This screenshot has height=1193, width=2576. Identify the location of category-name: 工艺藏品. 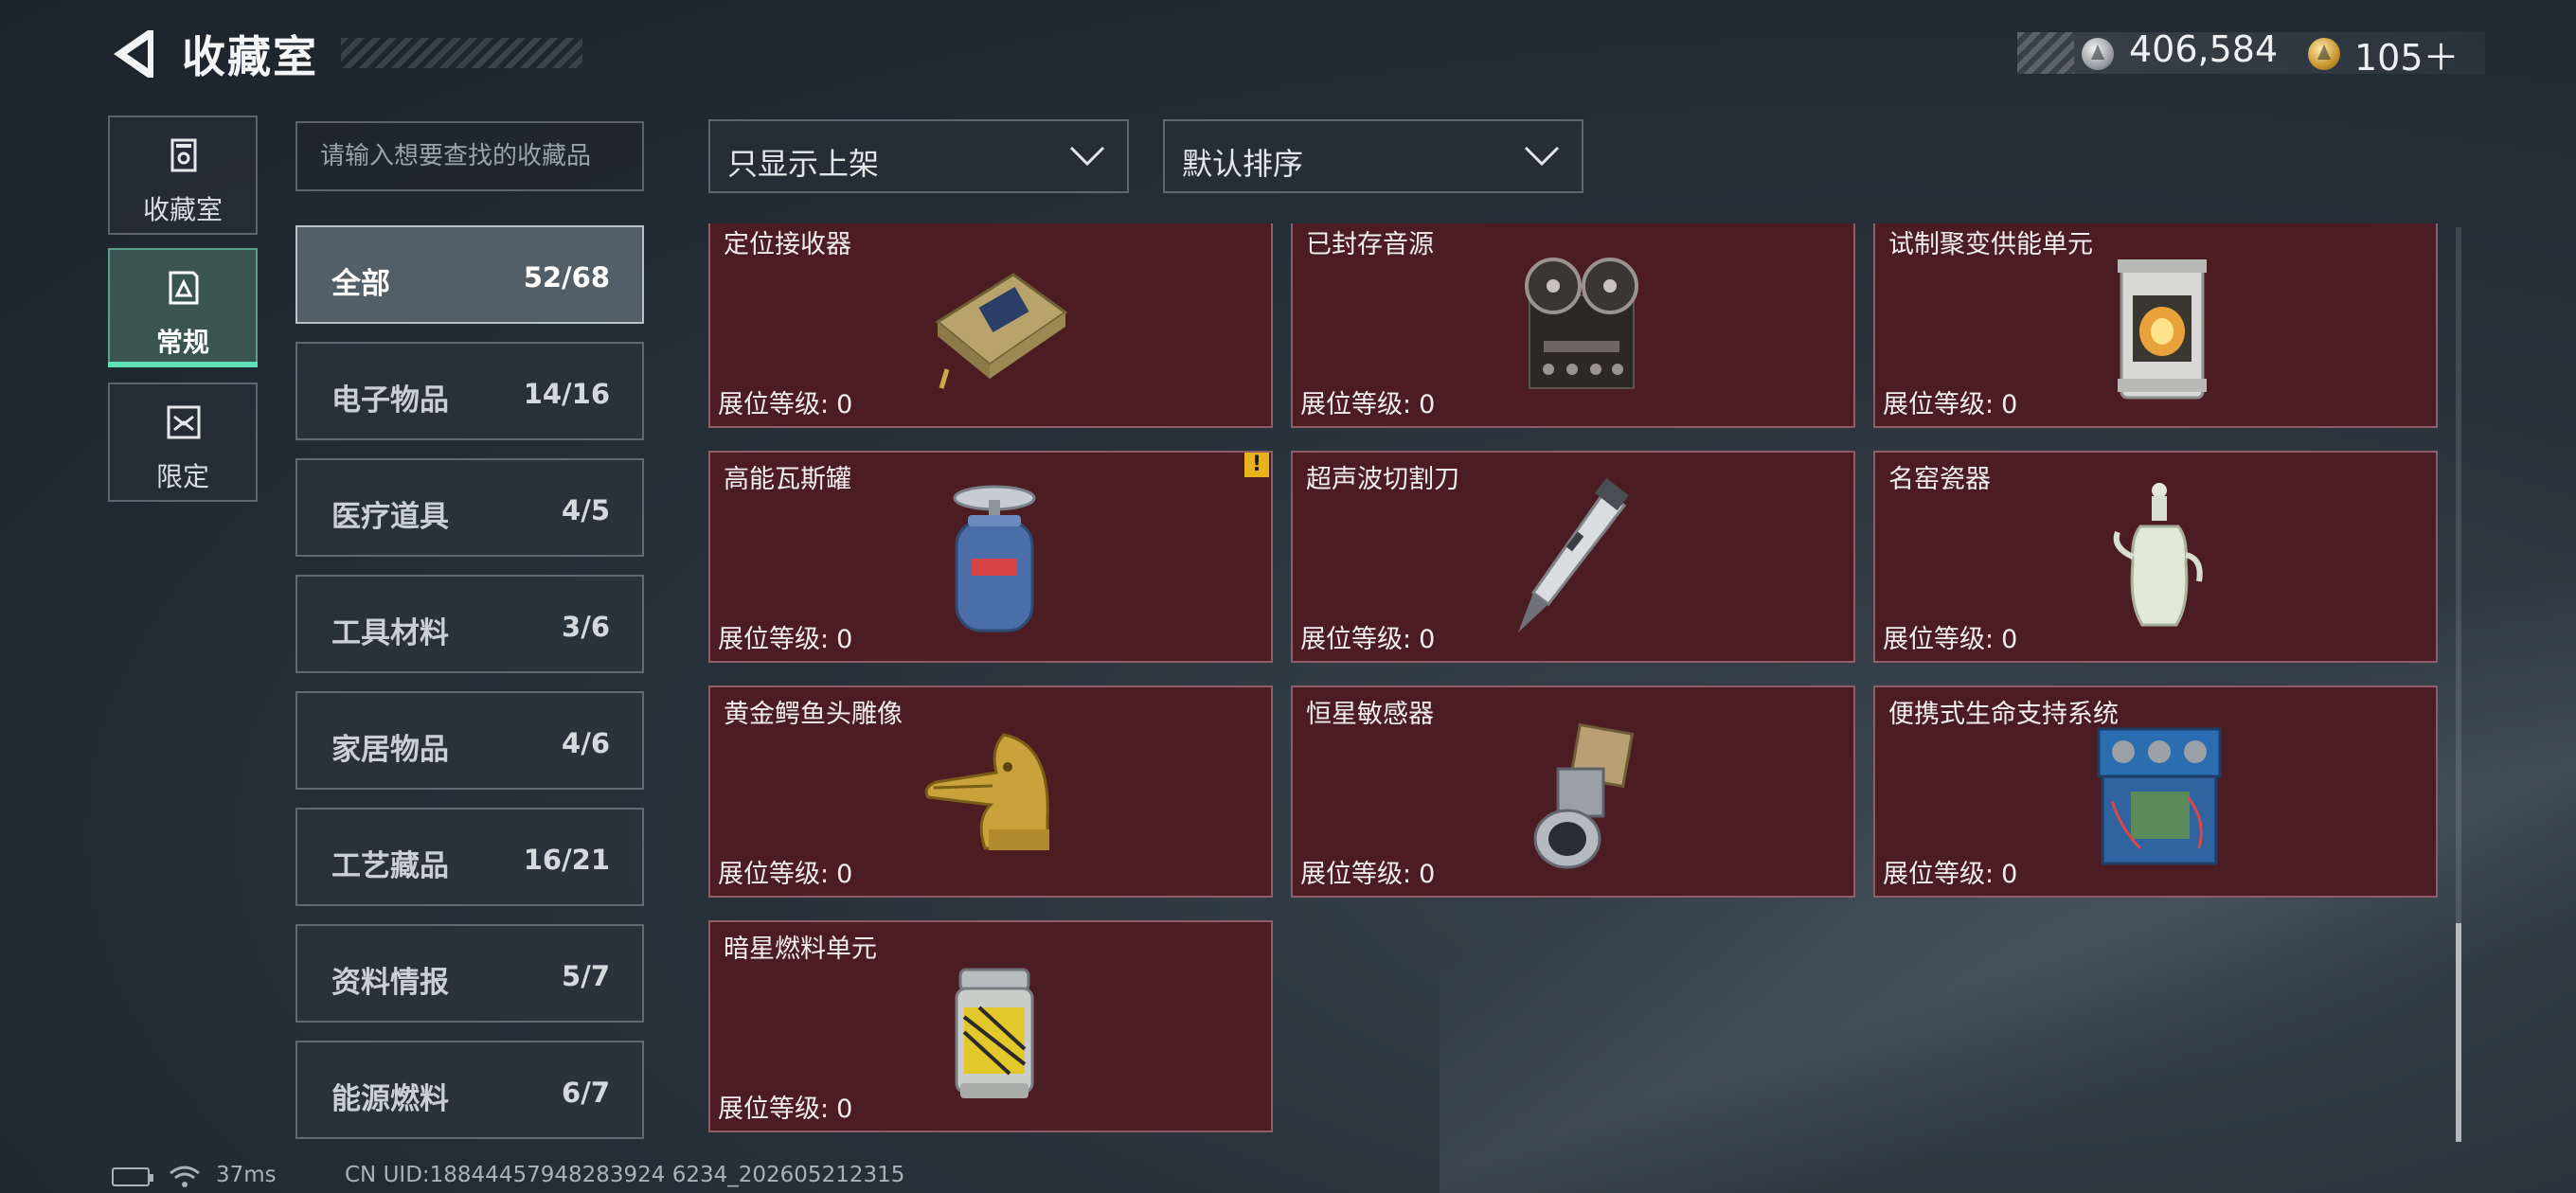
(390, 866).